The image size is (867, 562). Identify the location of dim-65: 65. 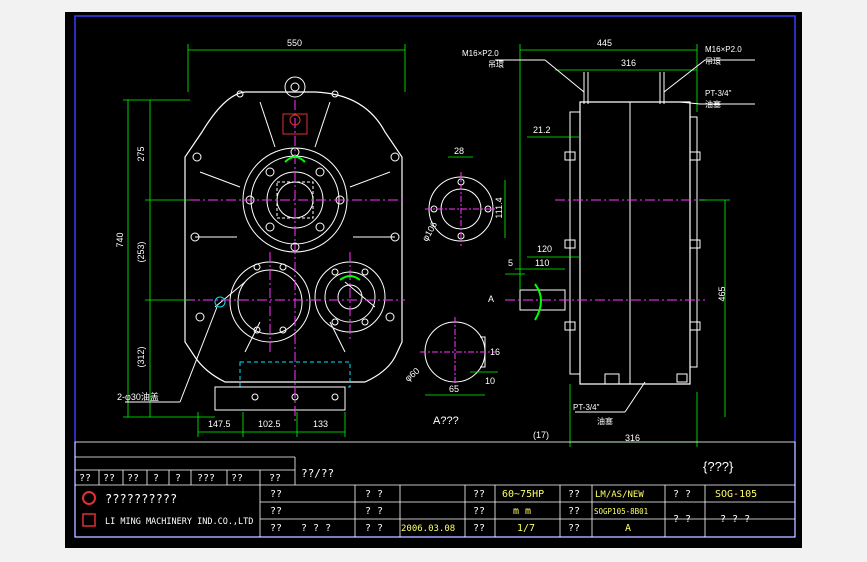
(454, 389).